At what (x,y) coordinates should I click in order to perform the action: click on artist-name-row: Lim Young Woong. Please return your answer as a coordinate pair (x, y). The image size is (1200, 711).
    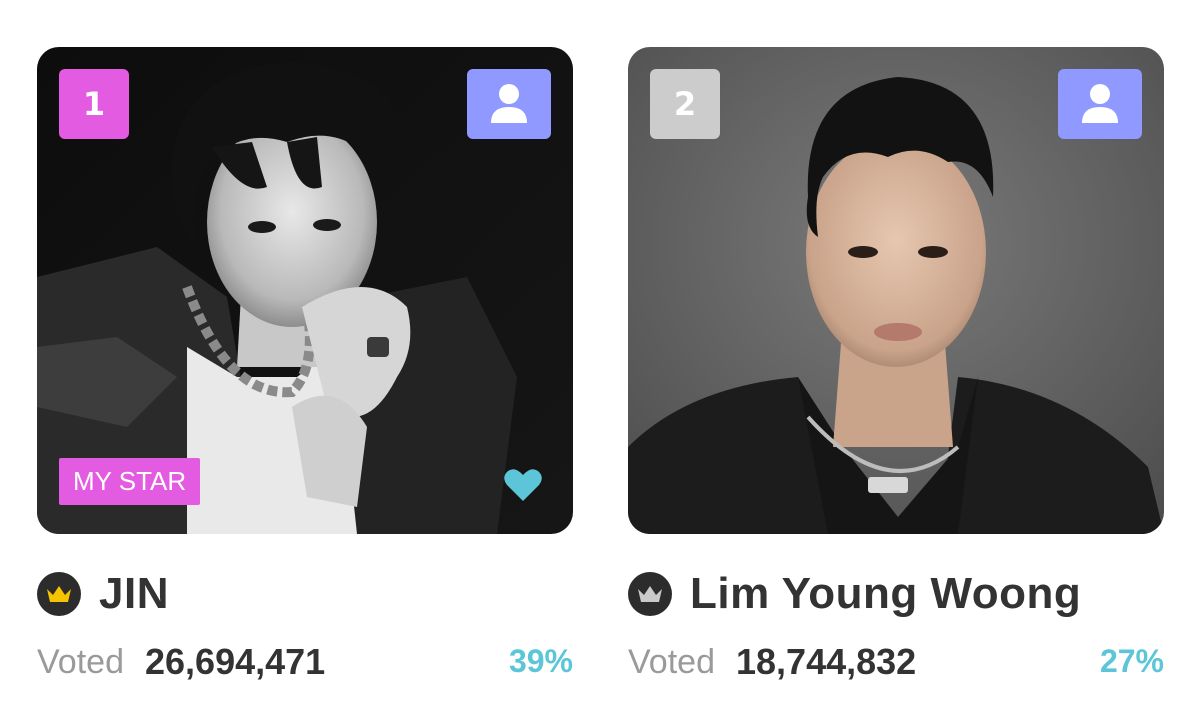
    Looking at the image, I should click on (854, 594).